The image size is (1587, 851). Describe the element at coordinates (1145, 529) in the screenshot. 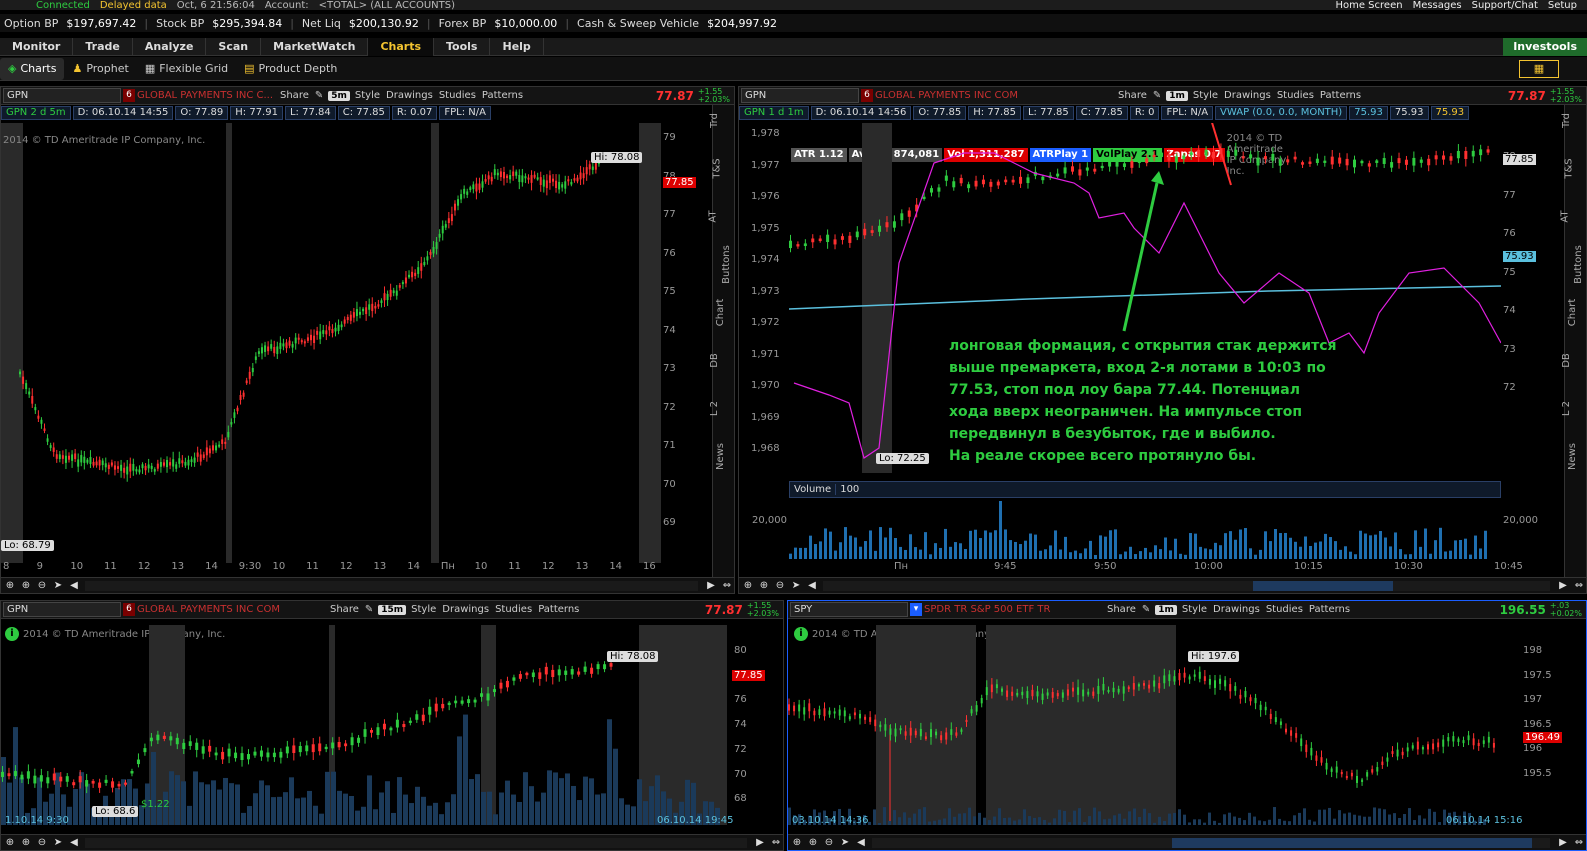

I see `volume-plot` at that location.